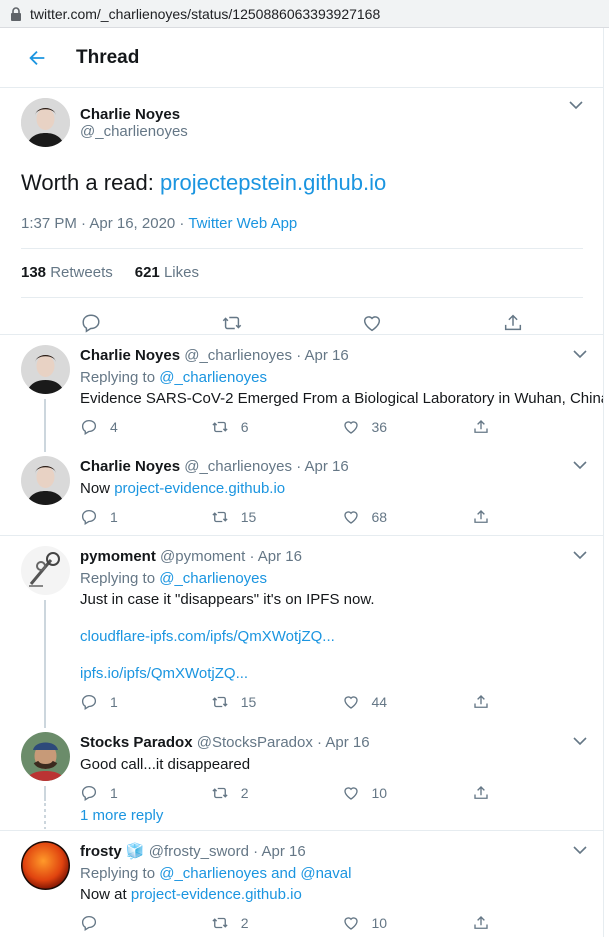  What do you see at coordinates (302, 316) in the screenshot?
I see `tweet-actions` at bounding box center [302, 316].